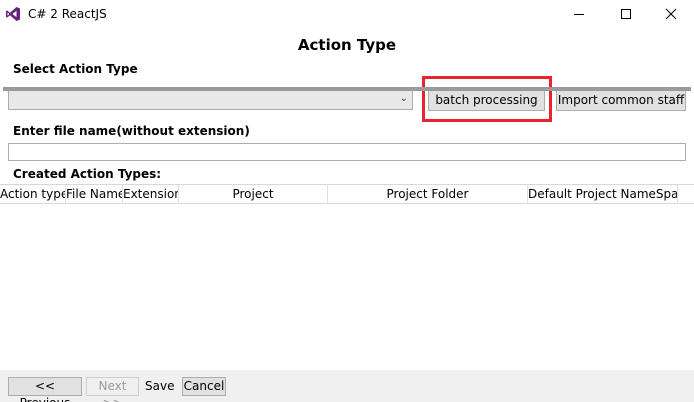  What do you see at coordinates (347, 152) in the screenshot?
I see `file-name-input` at bounding box center [347, 152].